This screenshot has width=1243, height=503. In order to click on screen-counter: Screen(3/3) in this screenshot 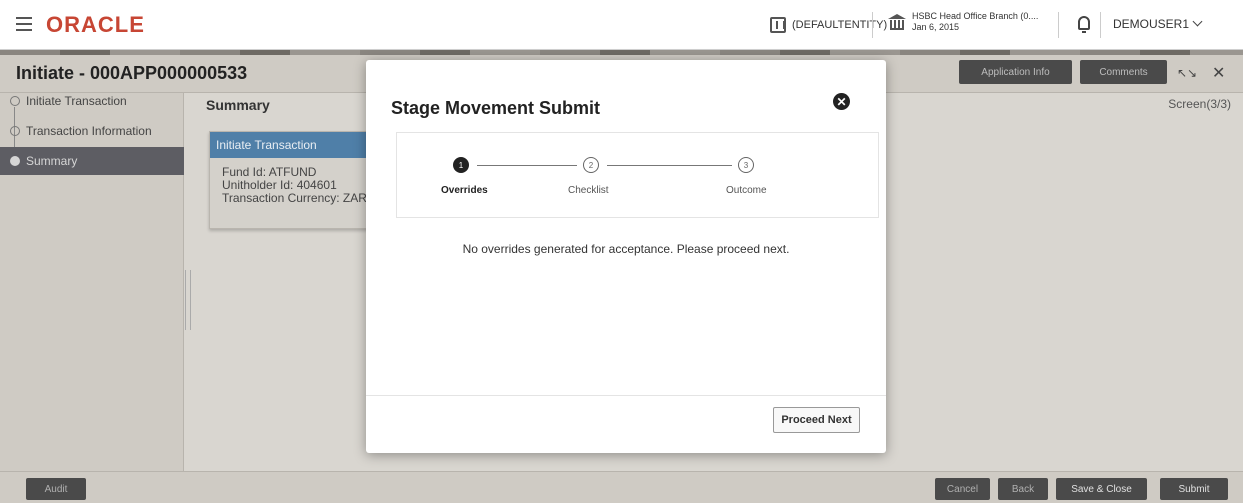, I will do `click(1199, 104)`.